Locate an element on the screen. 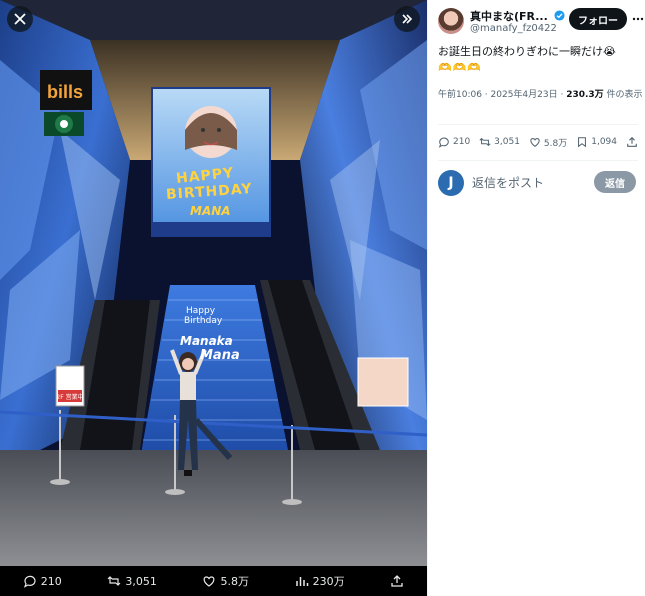  close-icon is located at coordinates (20, 19).